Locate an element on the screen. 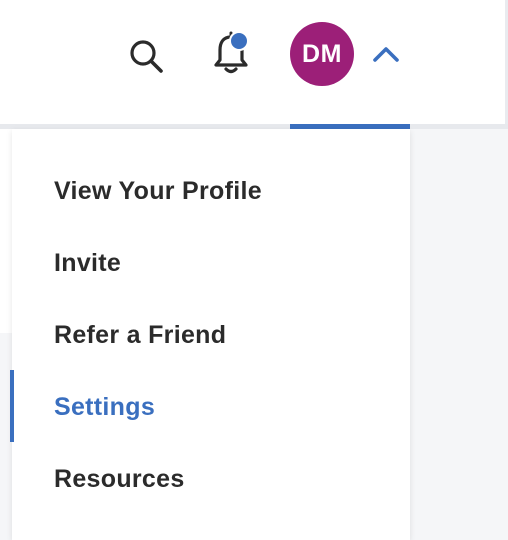 Image resolution: width=508 pixels, height=540 pixels. search-icon is located at coordinates (146, 56).